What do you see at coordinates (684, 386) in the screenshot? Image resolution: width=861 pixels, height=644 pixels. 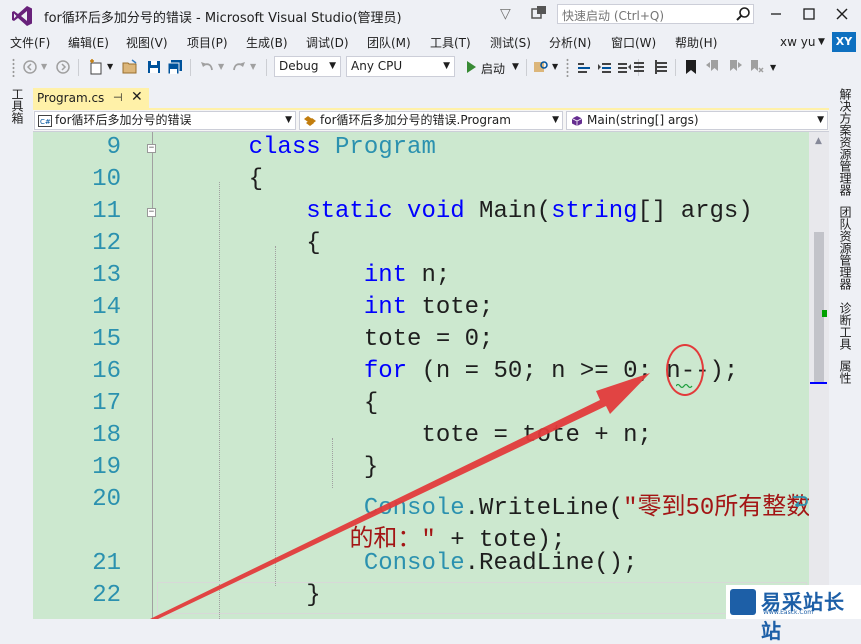 I see `error-squiggle` at bounding box center [684, 386].